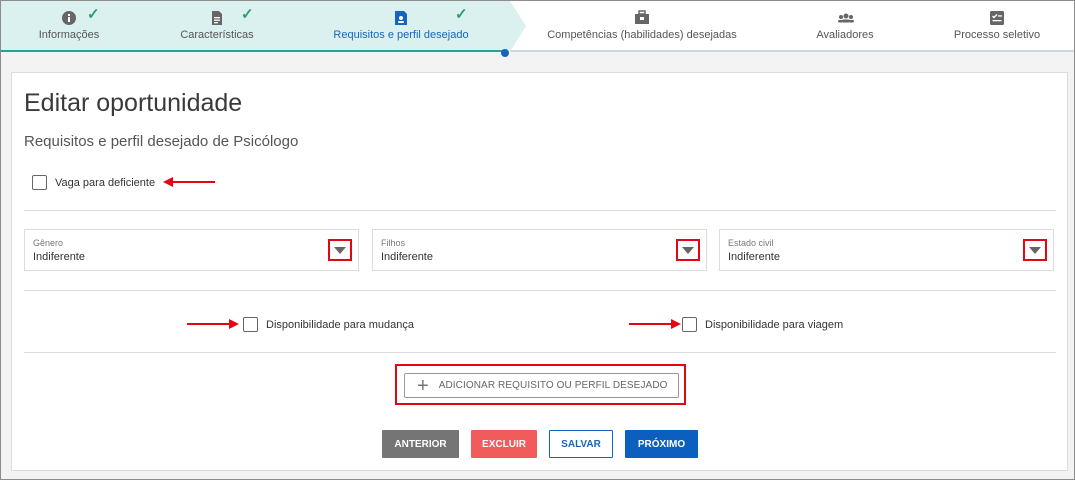  Describe the element at coordinates (754, 257) in the screenshot. I see `estado-civil-value: Indiferente` at that location.